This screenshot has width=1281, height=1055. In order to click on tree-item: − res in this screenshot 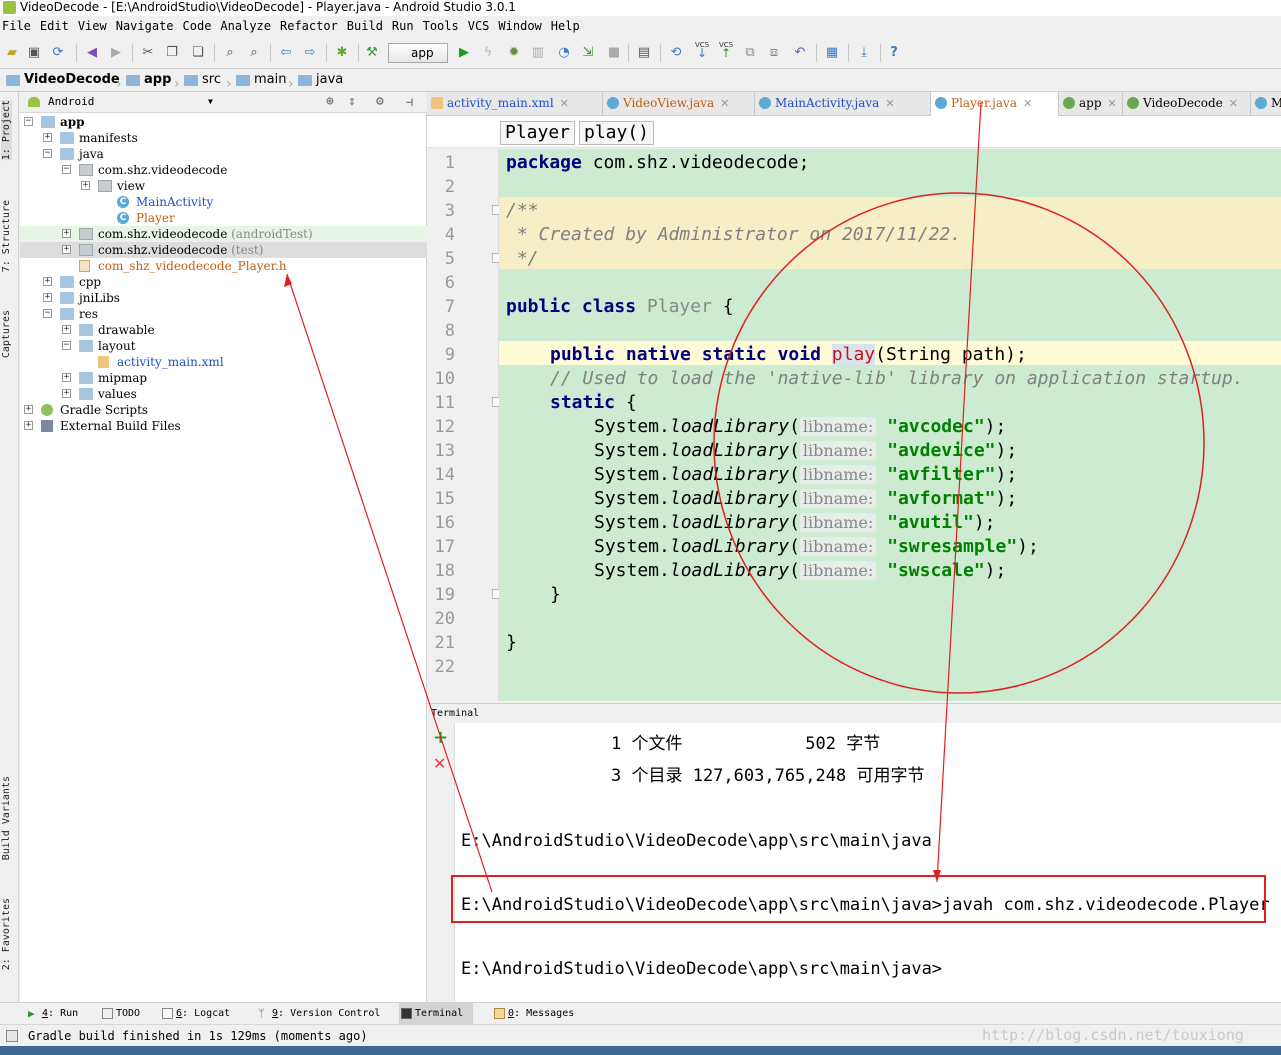, I will do `click(223, 314)`.